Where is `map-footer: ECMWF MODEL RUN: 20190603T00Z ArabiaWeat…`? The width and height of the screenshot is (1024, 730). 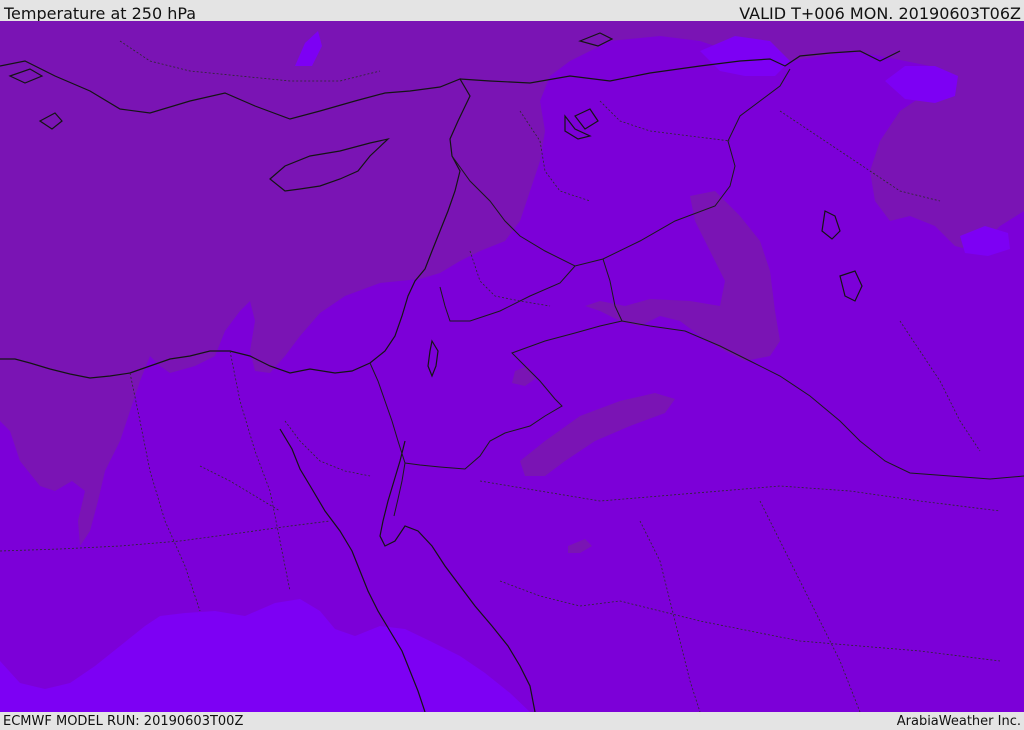
map-footer: ECMWF MODEL RUN: 20190603T00Z ArabiaWeat… is located at coordinates (512, 720).